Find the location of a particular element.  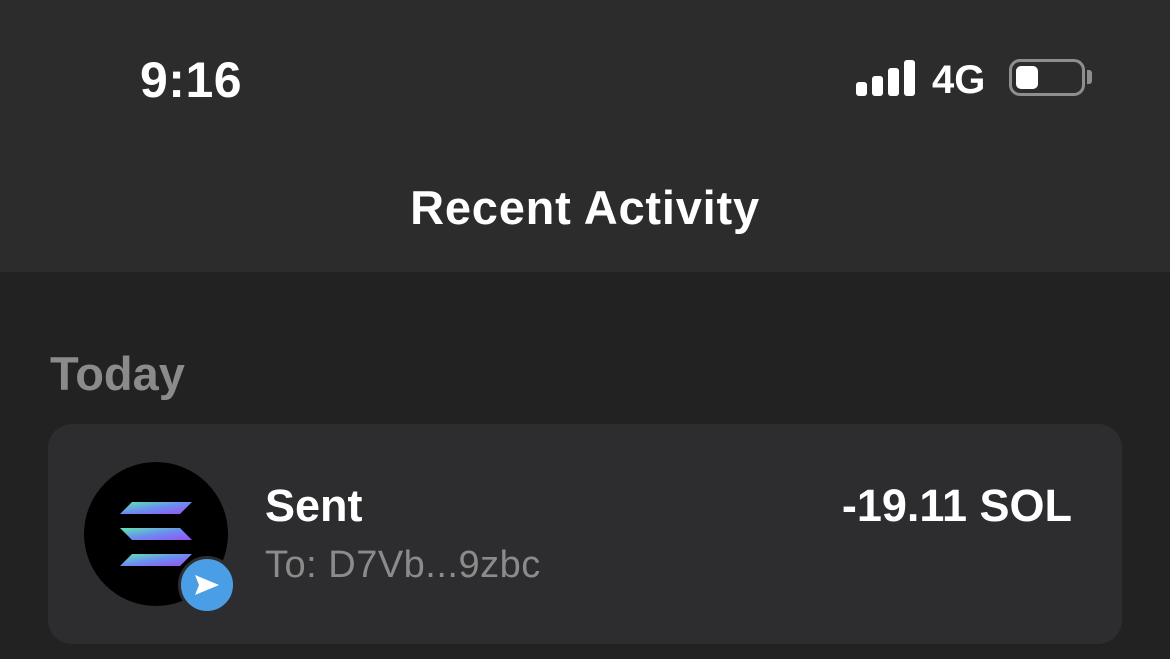

status-time: 9:16 is located at coordinates (191, 80).